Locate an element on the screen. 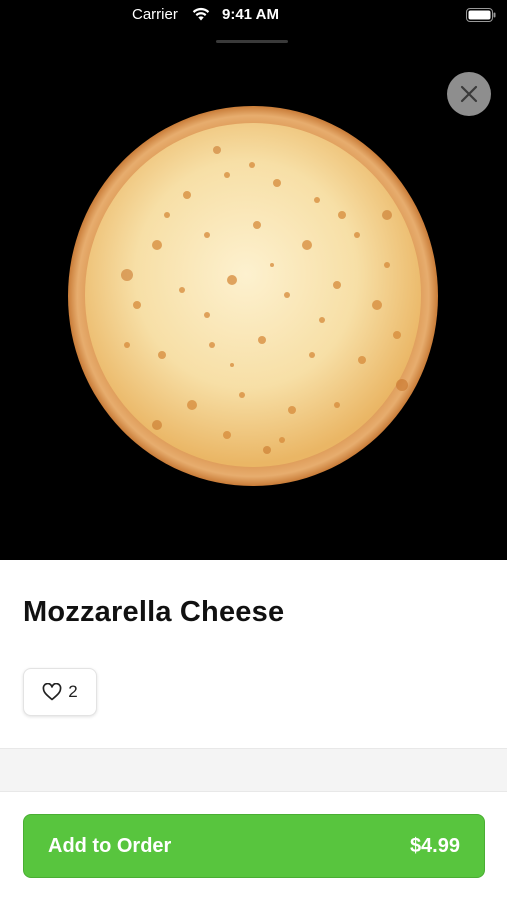 This screenshot has width=507, height=900. clock-label: 9:41 AM is located at coordinates (250, 14).